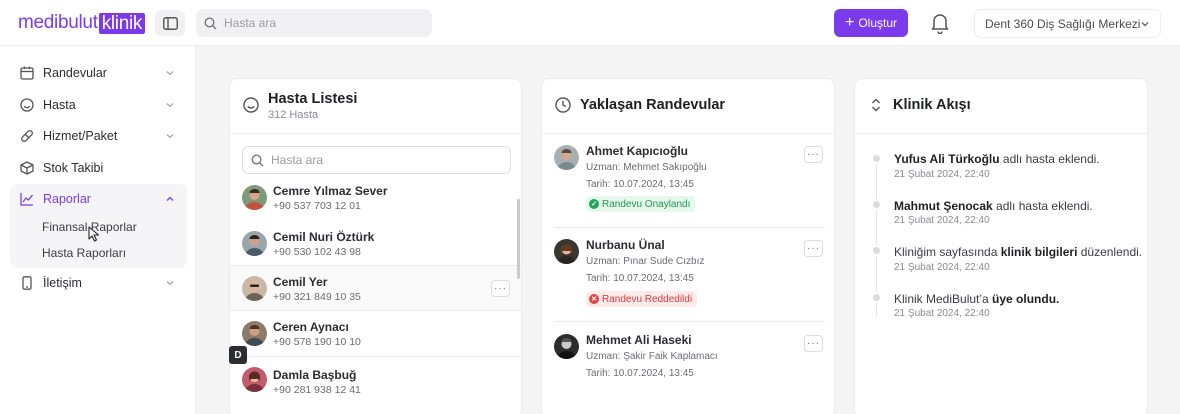 This screenshot has height=414, width=1180. What do you see at coordinates (376, 160) in the screenshot?
I see `patient-search-input: Hasta ara` at bounding box center [376, 160].